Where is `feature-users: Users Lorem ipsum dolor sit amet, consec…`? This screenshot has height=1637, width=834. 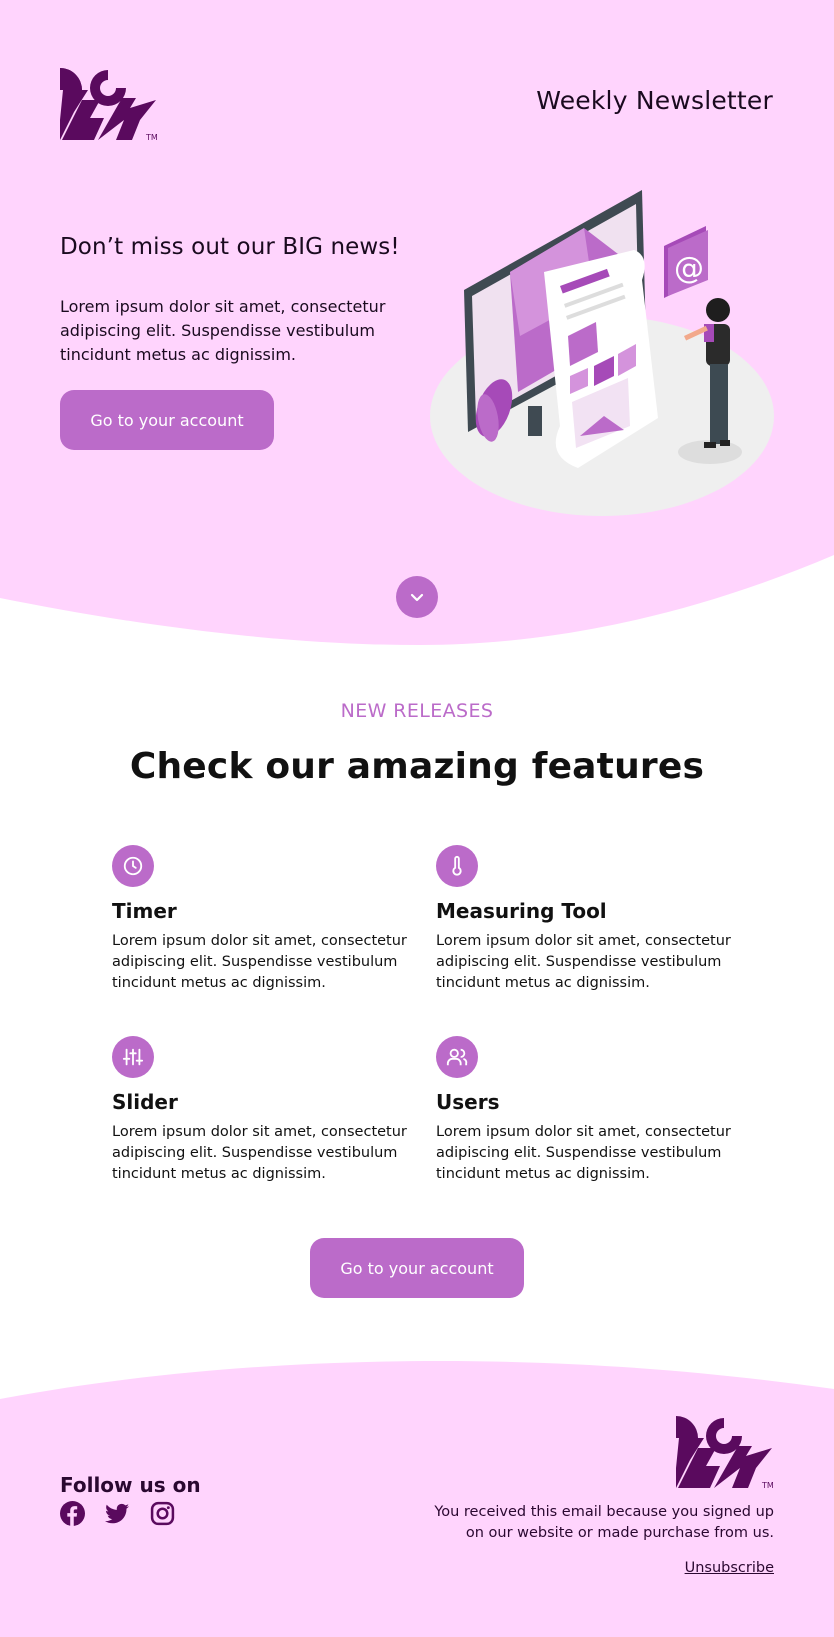 feature-users: Users Lorem ipsum dolor sit amet, consec… is located at coordinates (586, 1110).